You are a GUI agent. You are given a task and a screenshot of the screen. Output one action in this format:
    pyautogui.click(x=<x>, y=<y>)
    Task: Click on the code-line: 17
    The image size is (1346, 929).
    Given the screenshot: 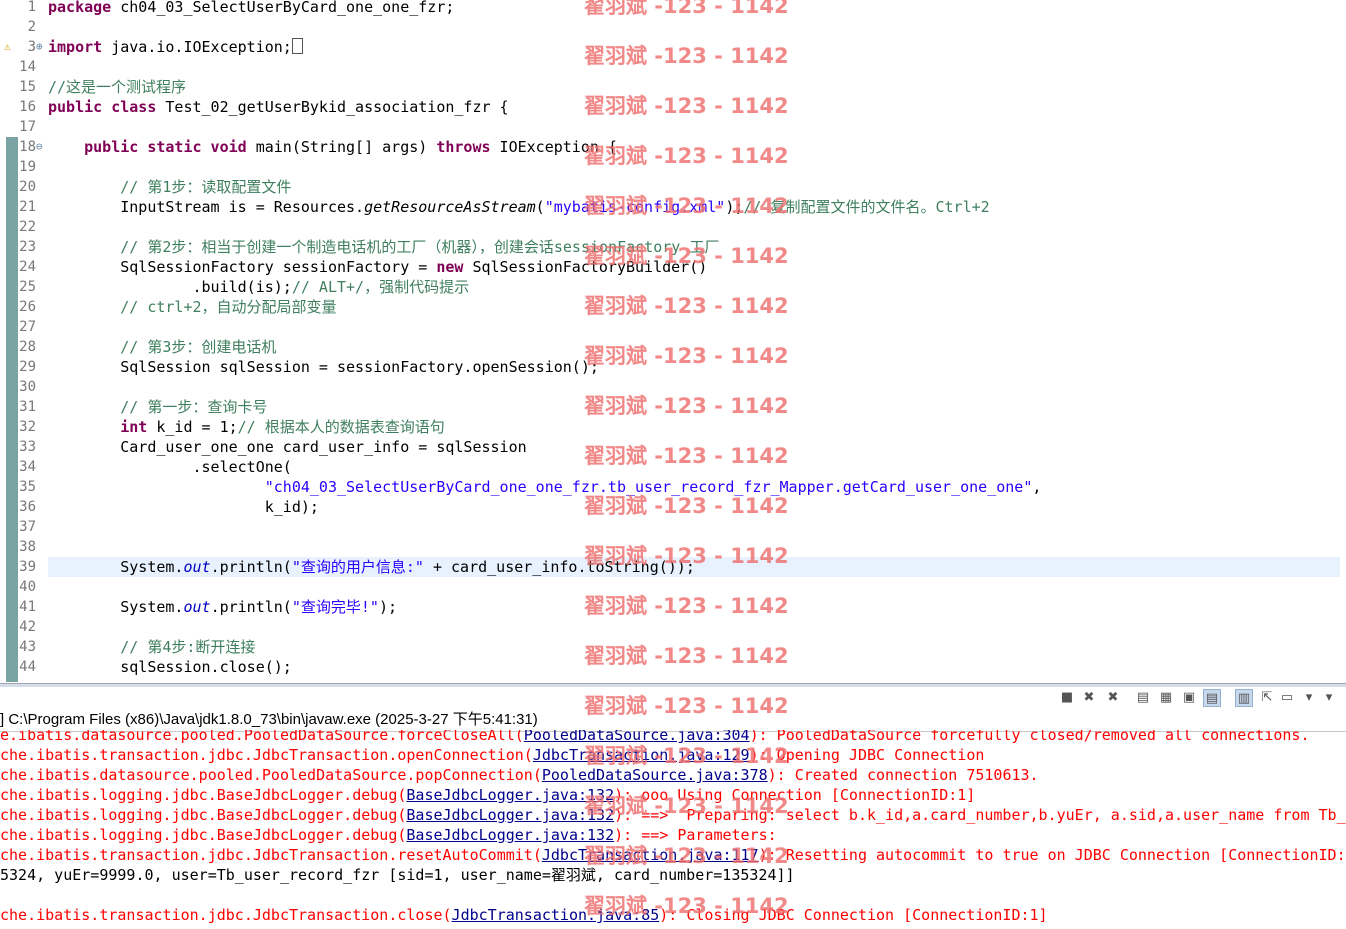 What is the action you would take?
    pyautogui.click(x=673, y=127)
    